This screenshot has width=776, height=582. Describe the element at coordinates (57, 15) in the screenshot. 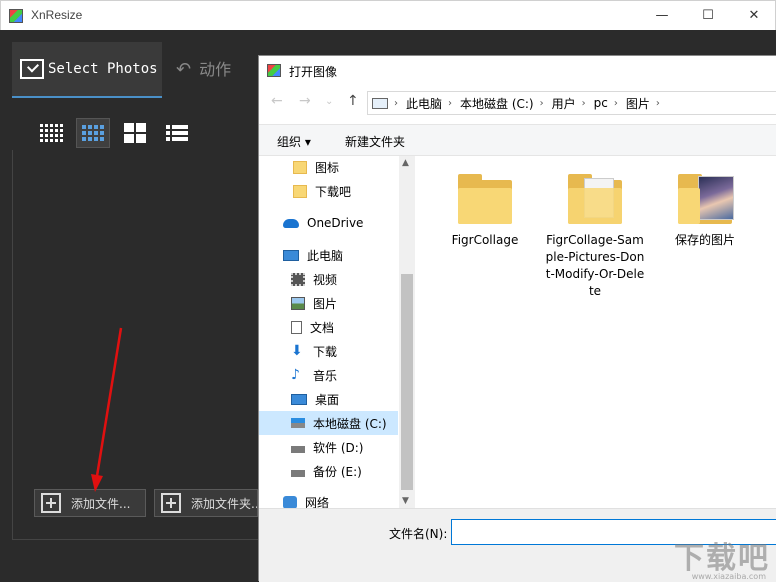

I see `window-title: XnResize` at that location.